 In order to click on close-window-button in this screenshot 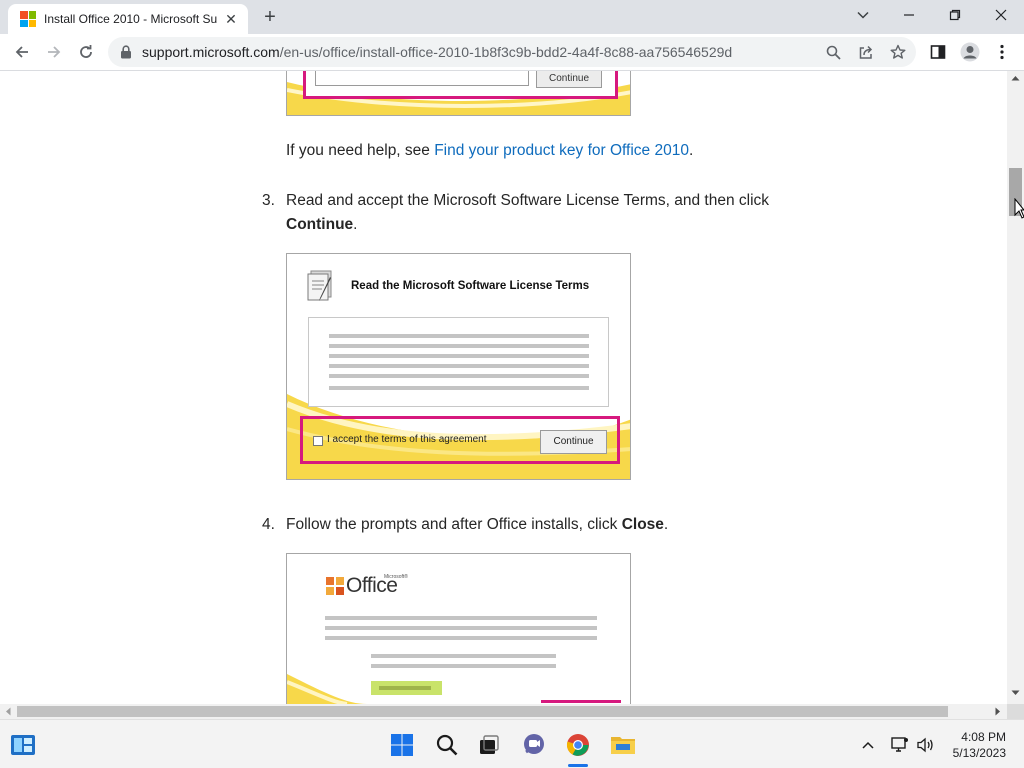, I will do `click(1001, 15)`.